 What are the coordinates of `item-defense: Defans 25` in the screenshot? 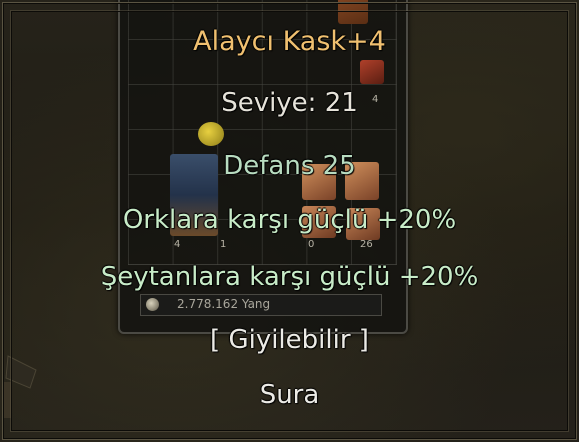 It's located at (289, 166).